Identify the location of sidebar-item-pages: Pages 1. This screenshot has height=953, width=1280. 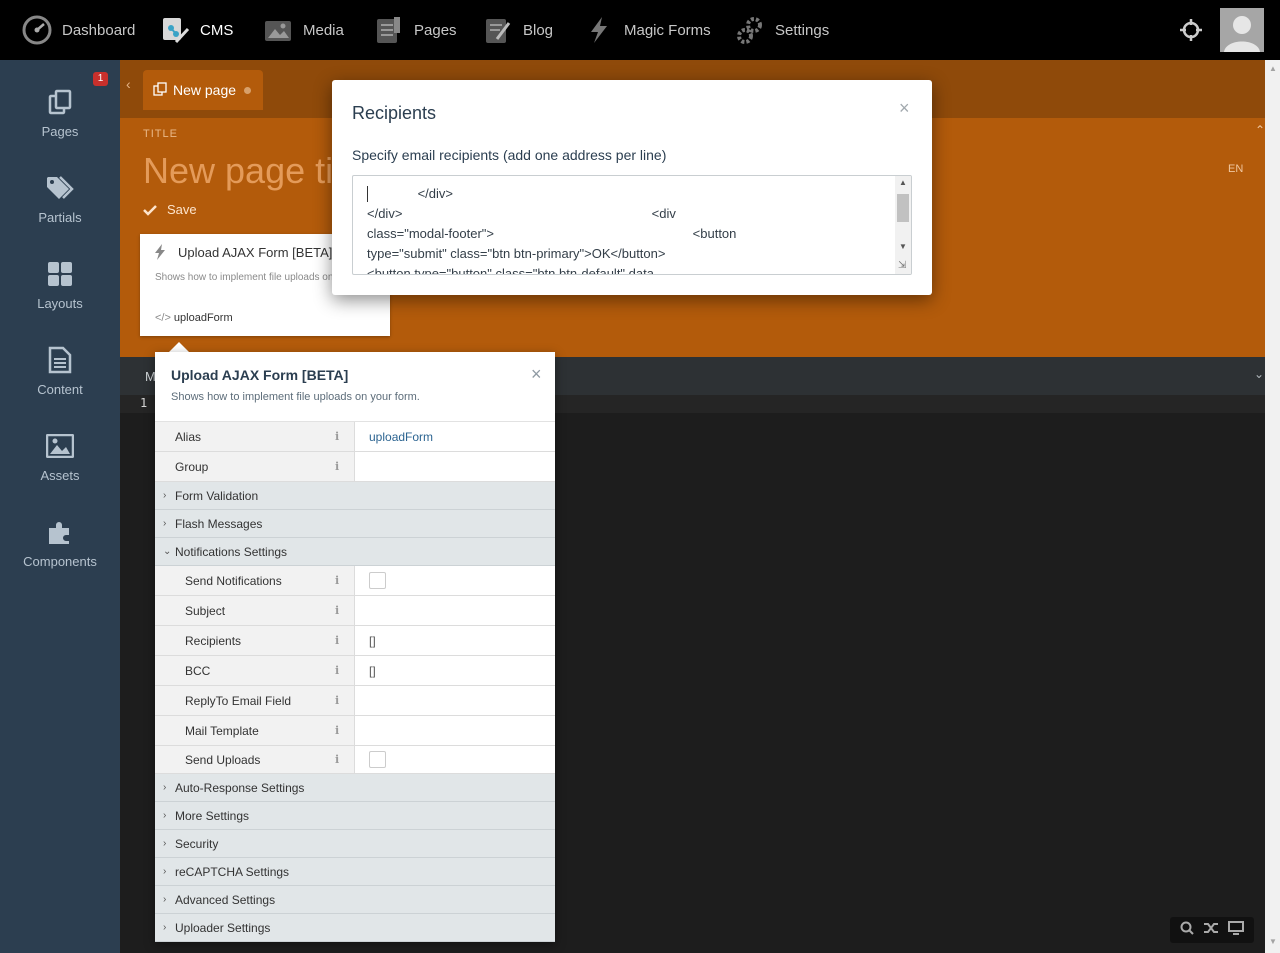
(60, 117).